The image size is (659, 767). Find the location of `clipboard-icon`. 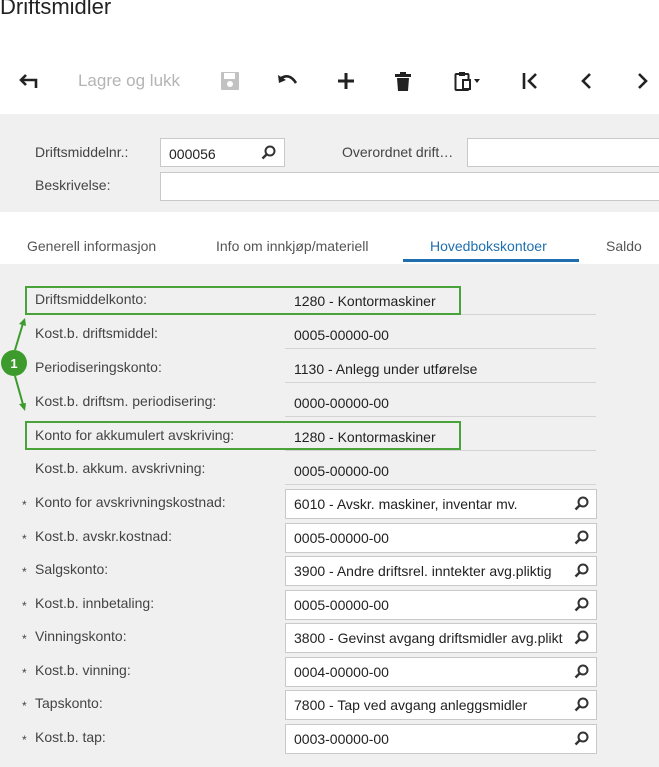

clipboard-icon is located at coordinates (467, 81).